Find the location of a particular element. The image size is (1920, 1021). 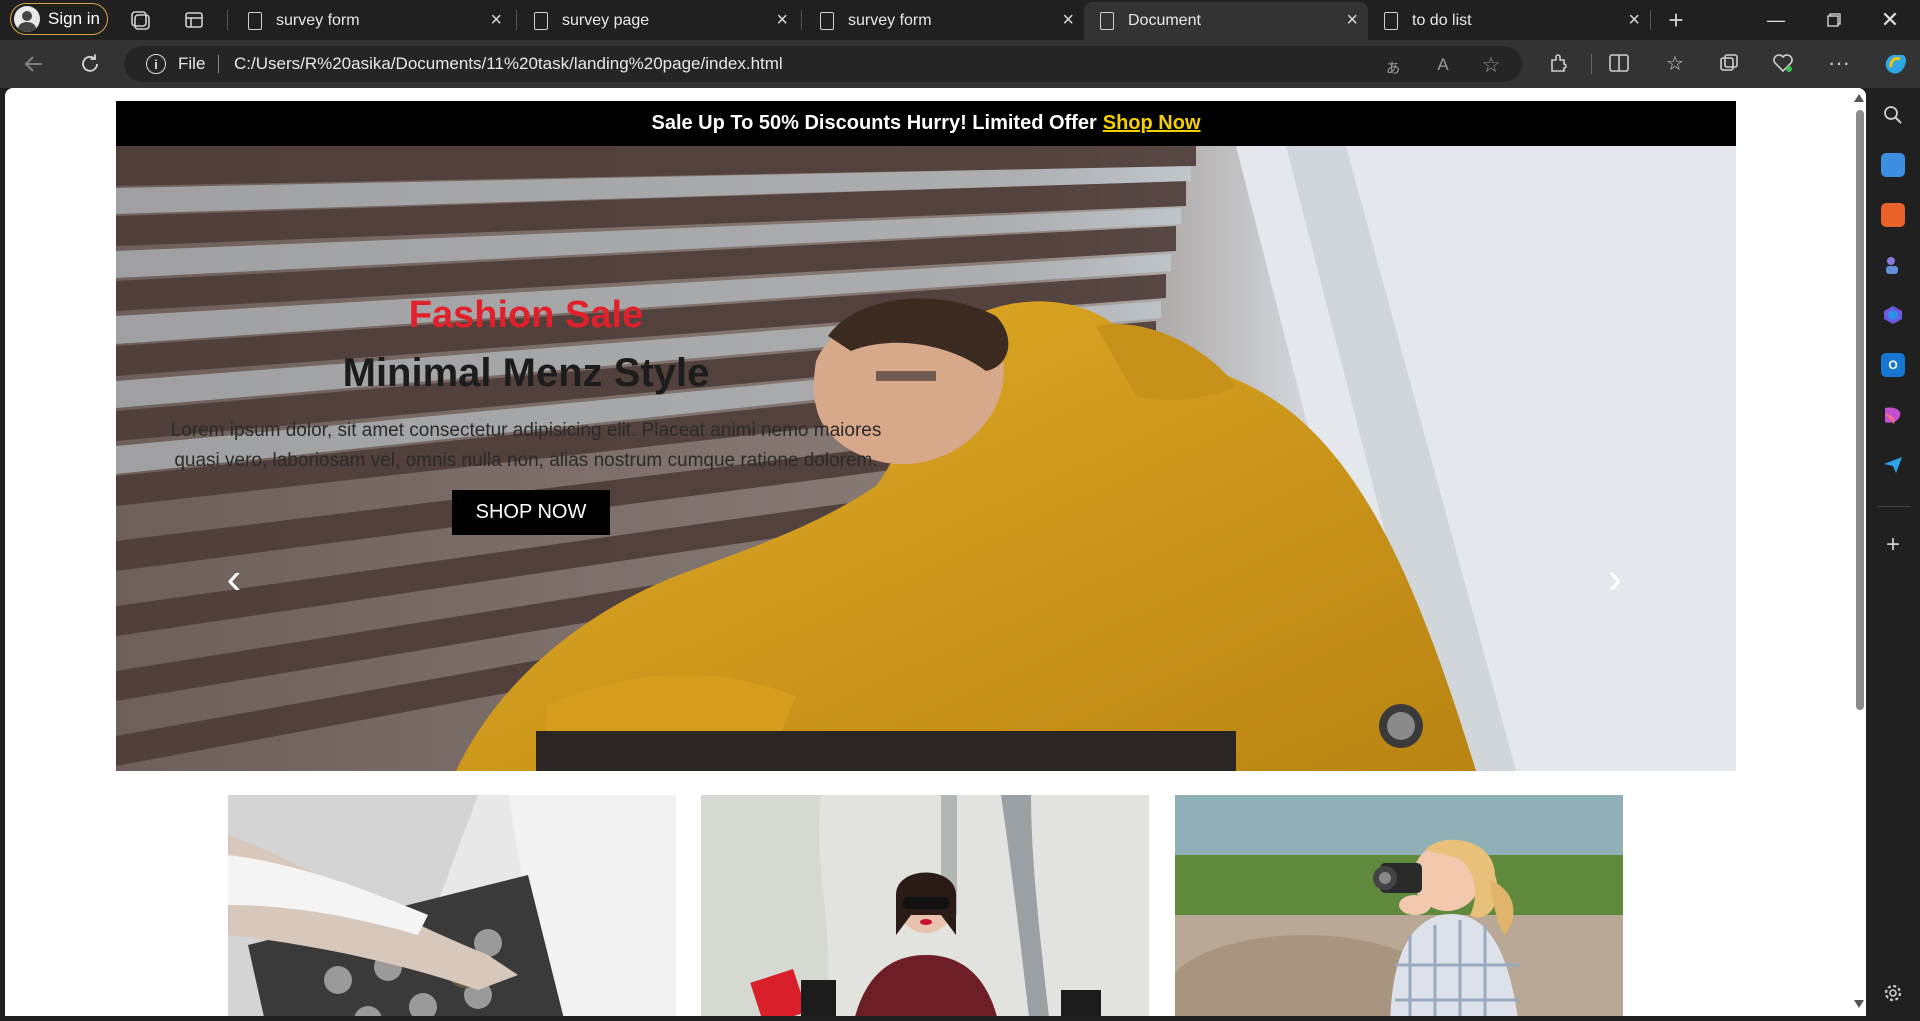

tab-actions-icon is located at coordinates (194, 20).